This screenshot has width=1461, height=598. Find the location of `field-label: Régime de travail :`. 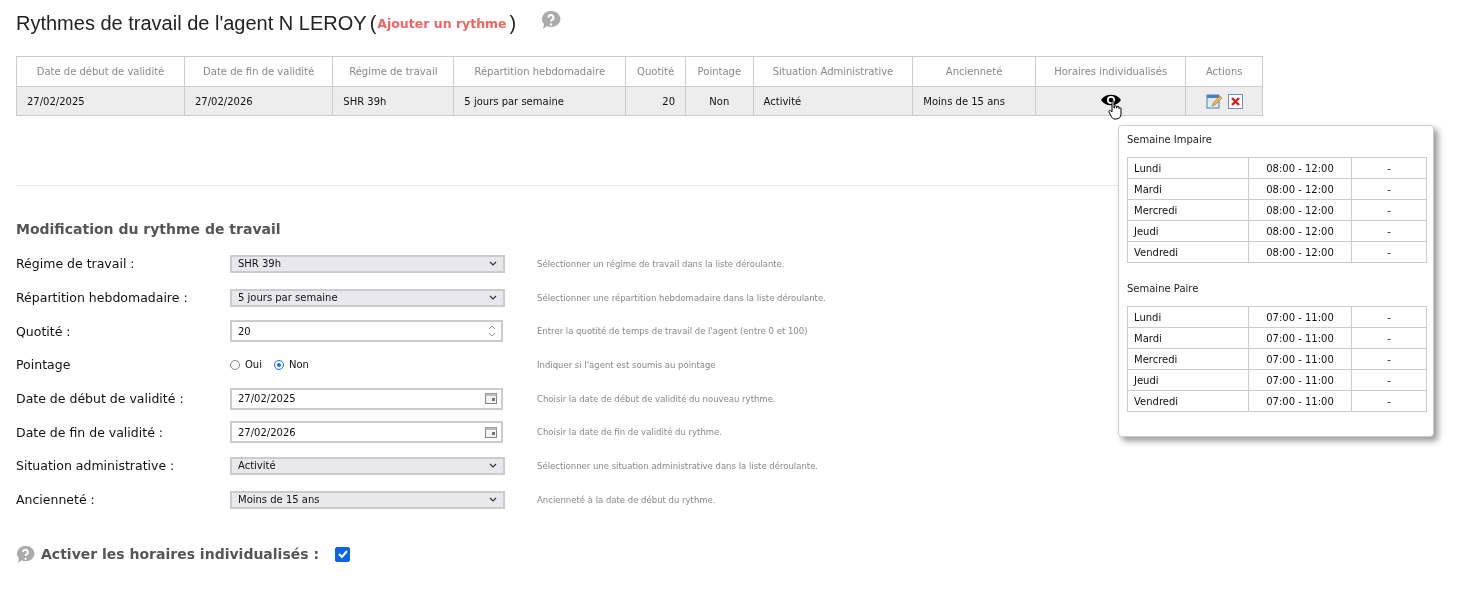

field-label: Régime de travail : is located at coordinates (76, 264).